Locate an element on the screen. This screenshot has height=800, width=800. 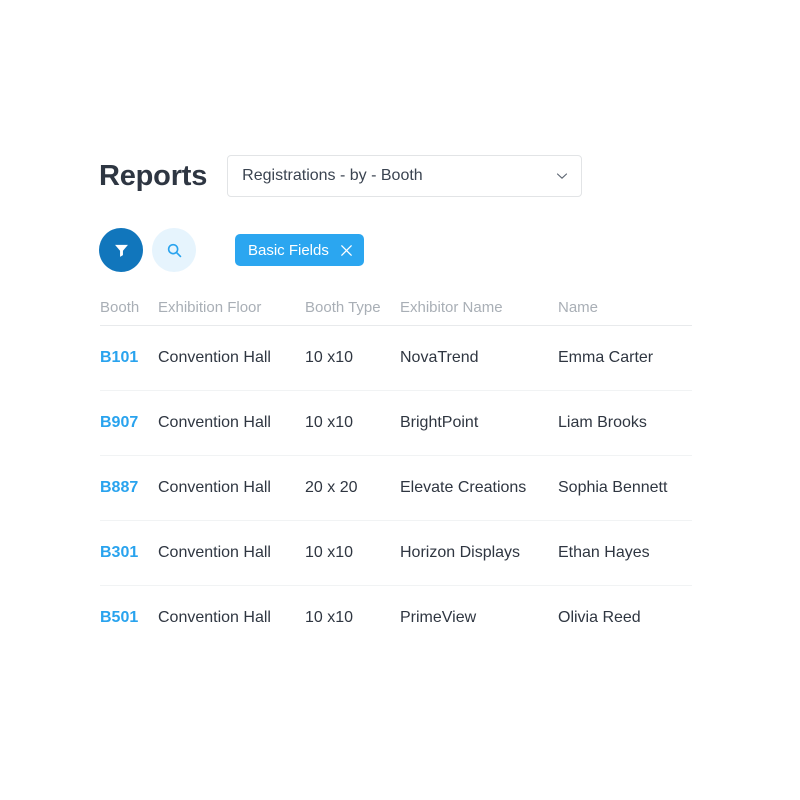
filter-button is located at coordinates (121, 250).